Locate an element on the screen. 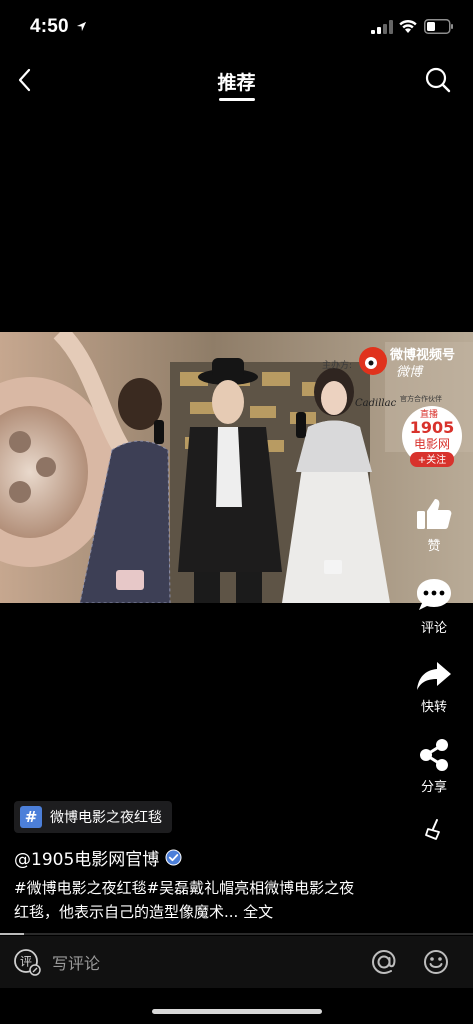  sign-partner-text: 官方合作伙伴 is located at coordinates (421, 398).